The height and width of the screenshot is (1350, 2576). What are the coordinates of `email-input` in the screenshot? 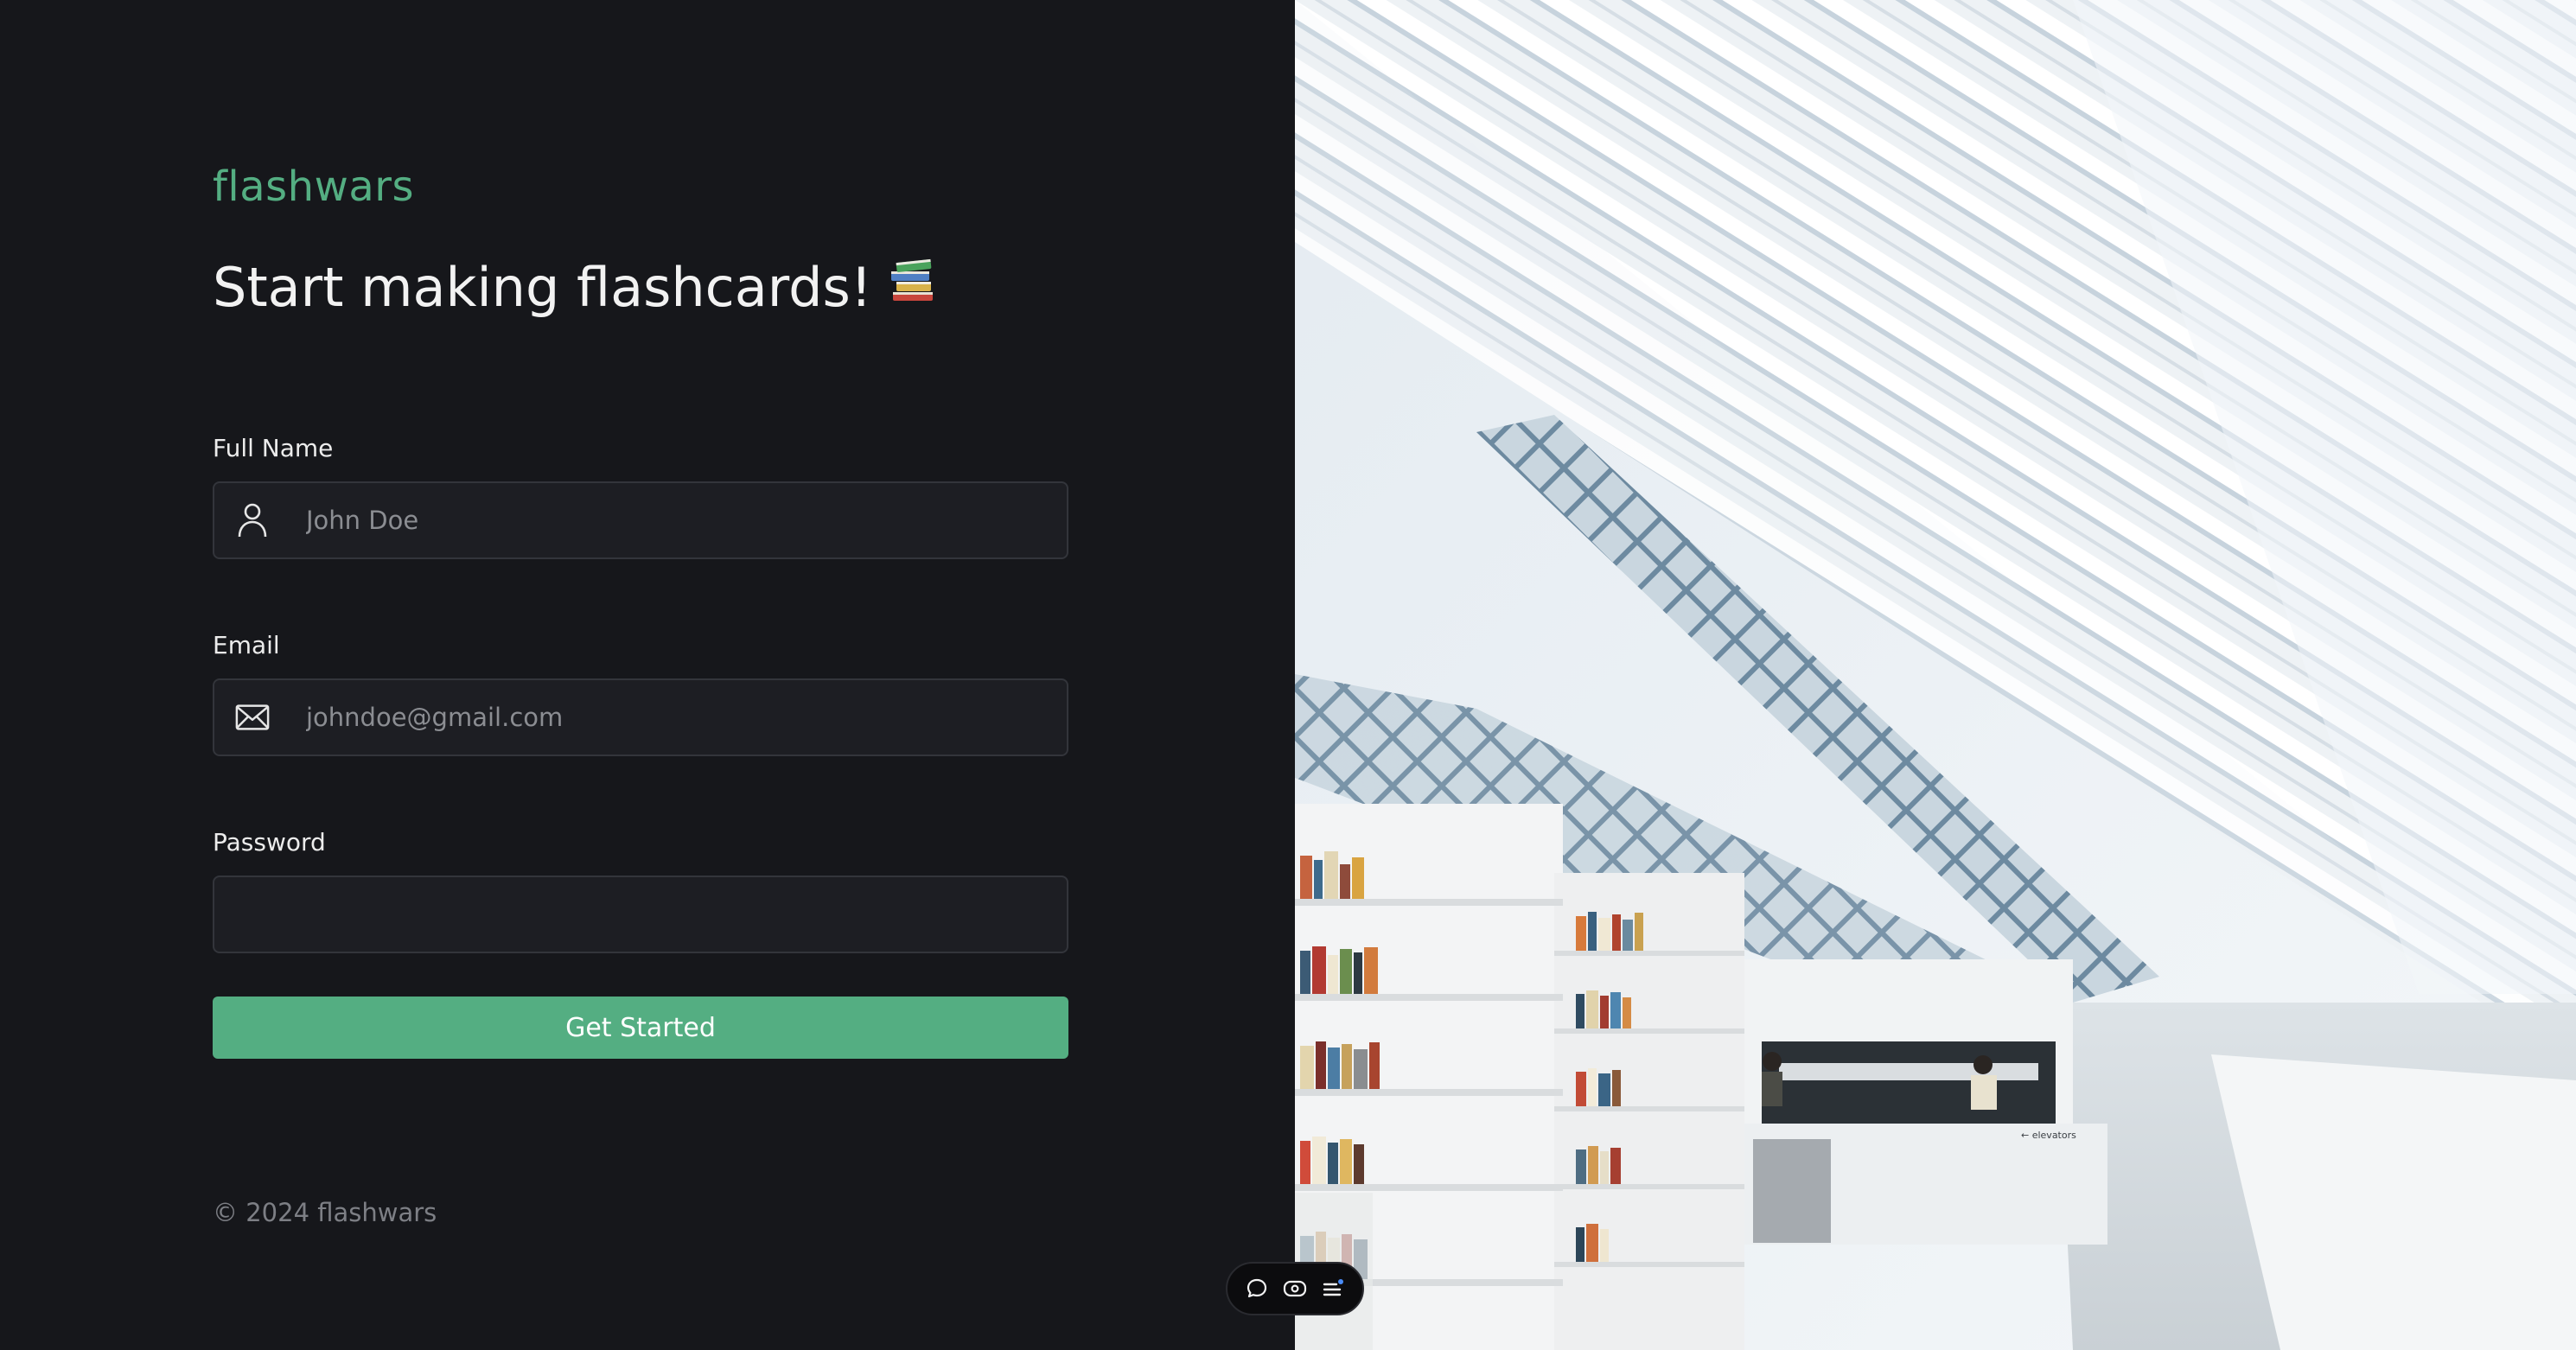 It's located at (686, 717).